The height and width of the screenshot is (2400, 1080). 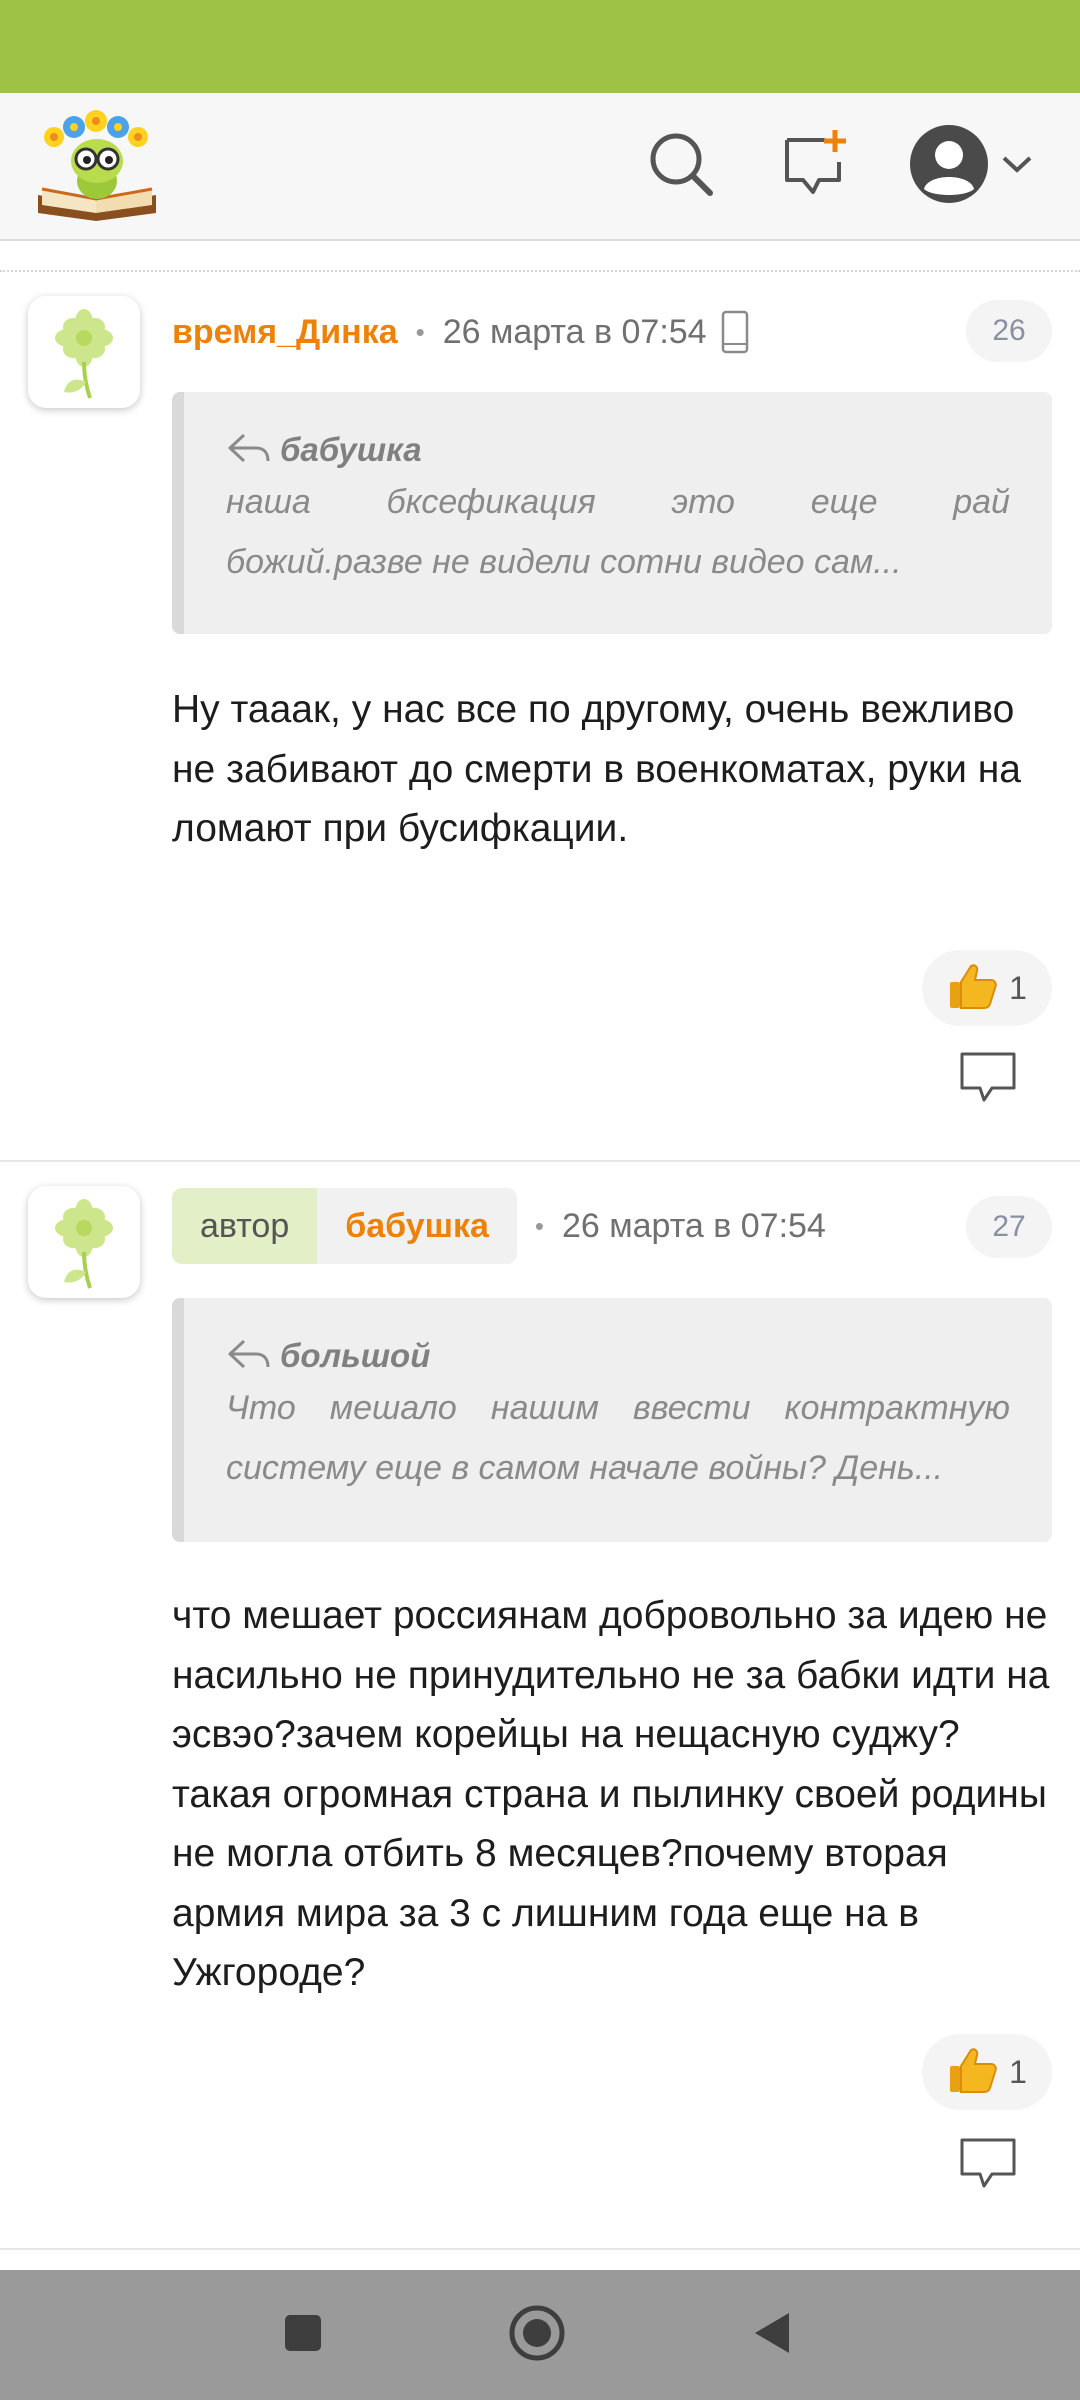 I want to click on quote-word: это, so click(x=703, y=502).